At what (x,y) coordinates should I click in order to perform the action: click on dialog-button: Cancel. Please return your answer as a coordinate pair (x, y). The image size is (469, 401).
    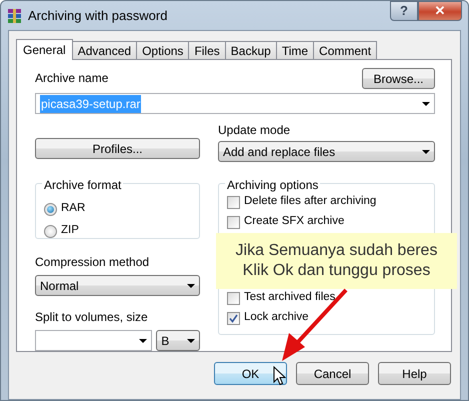
    Looking at the image, I should click on (332, 373).